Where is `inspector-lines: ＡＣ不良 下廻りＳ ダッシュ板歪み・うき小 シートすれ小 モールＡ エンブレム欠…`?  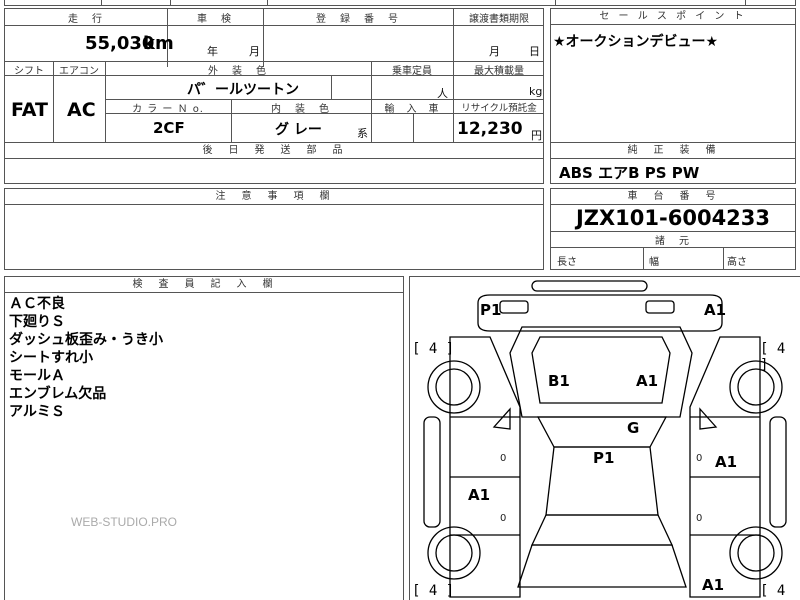 inspector-lines: ＡＣ不良 下廻りＳ ダッシュ板歪み・うき小 シートすれ小 モールＡ エンブレム欠… is located at coordinates (86, 358).